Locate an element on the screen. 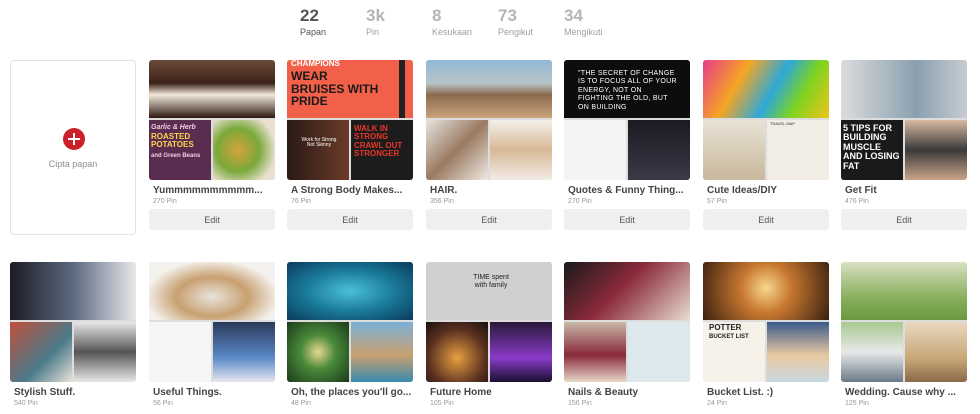  board-card: Wedding. Cause why ... 125 Pin is located at coordinates (904, 334).